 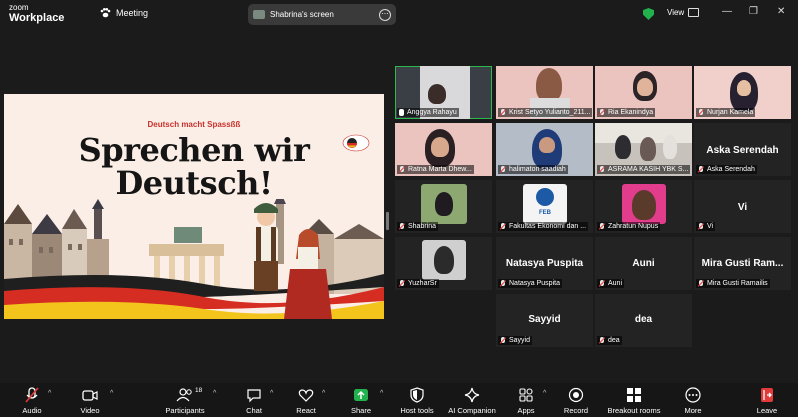 What do you see at coordinates (533, 169) in the screenshot?
I see `participant-label: halimaton saadiah` at bounding box center [533, 169].